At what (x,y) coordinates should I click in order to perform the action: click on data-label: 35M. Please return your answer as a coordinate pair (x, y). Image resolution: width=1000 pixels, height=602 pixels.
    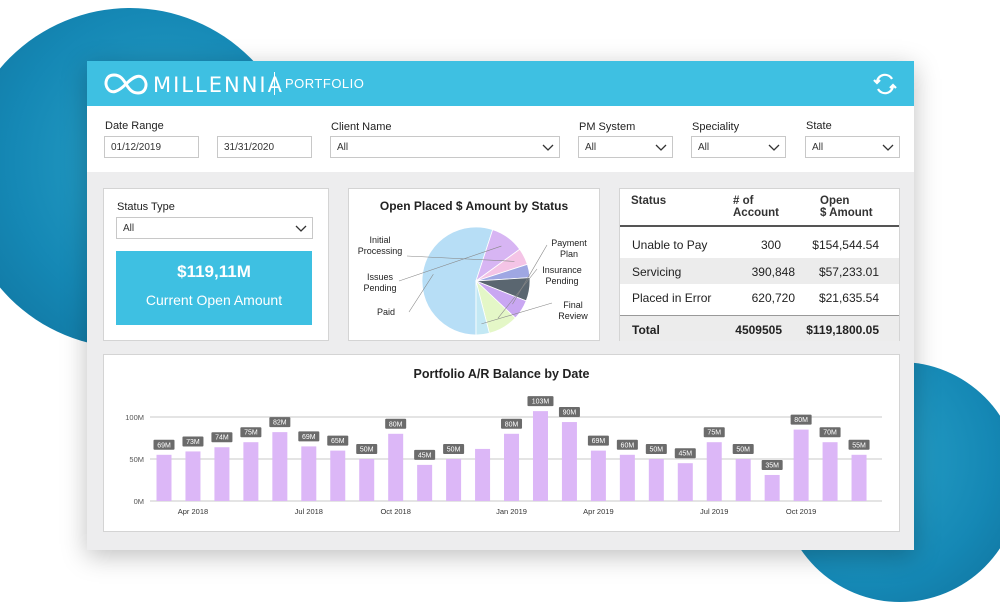
    Looking at the image, I should click on (772, 465).